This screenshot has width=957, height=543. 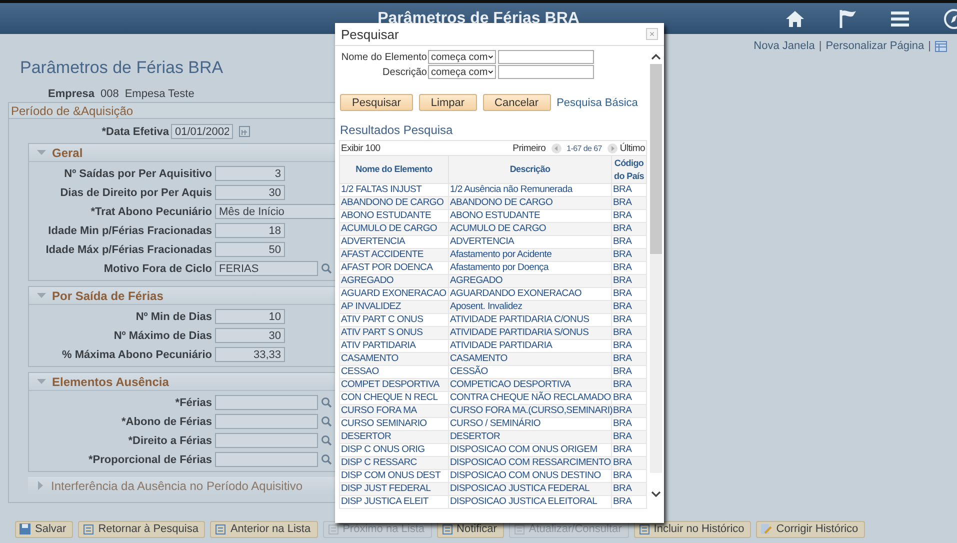 What do you see at coordinates (264, 529) in the screenshot?
I see `toolbar-button: Anterior na Lista` at bounding box center [264, 529].